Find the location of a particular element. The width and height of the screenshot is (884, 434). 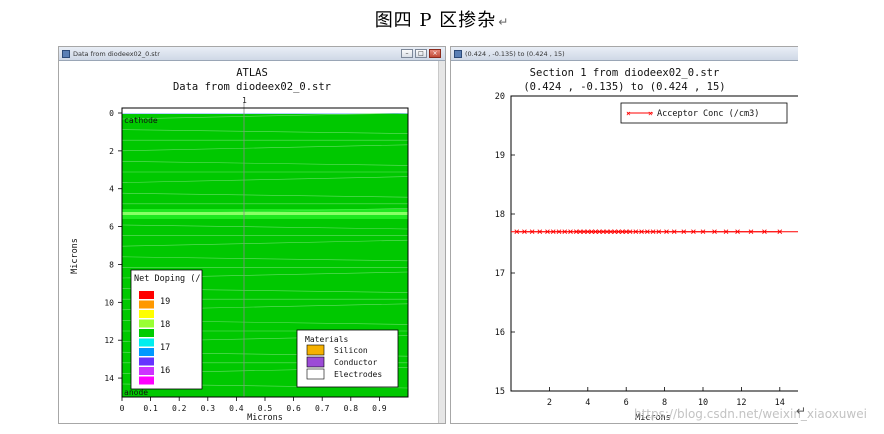

y-axis-label: Microns is located at coordinates (75, 256).